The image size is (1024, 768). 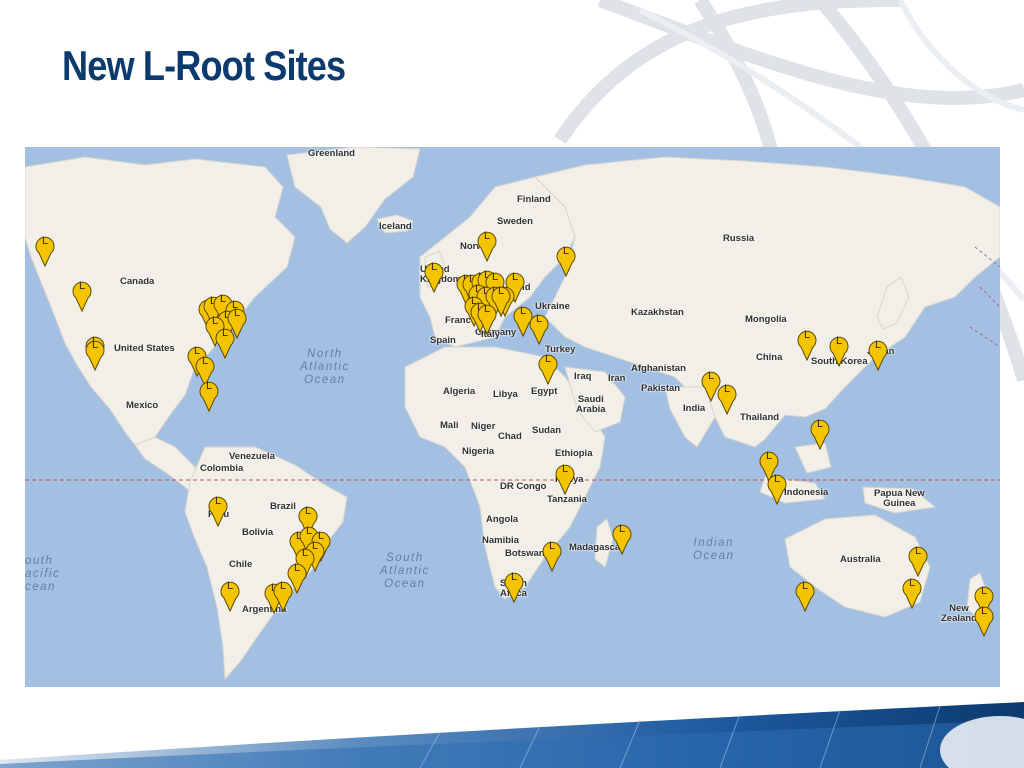 I want to click on country-label-dr-congo: DR Congo, so click(x=523, y=486).